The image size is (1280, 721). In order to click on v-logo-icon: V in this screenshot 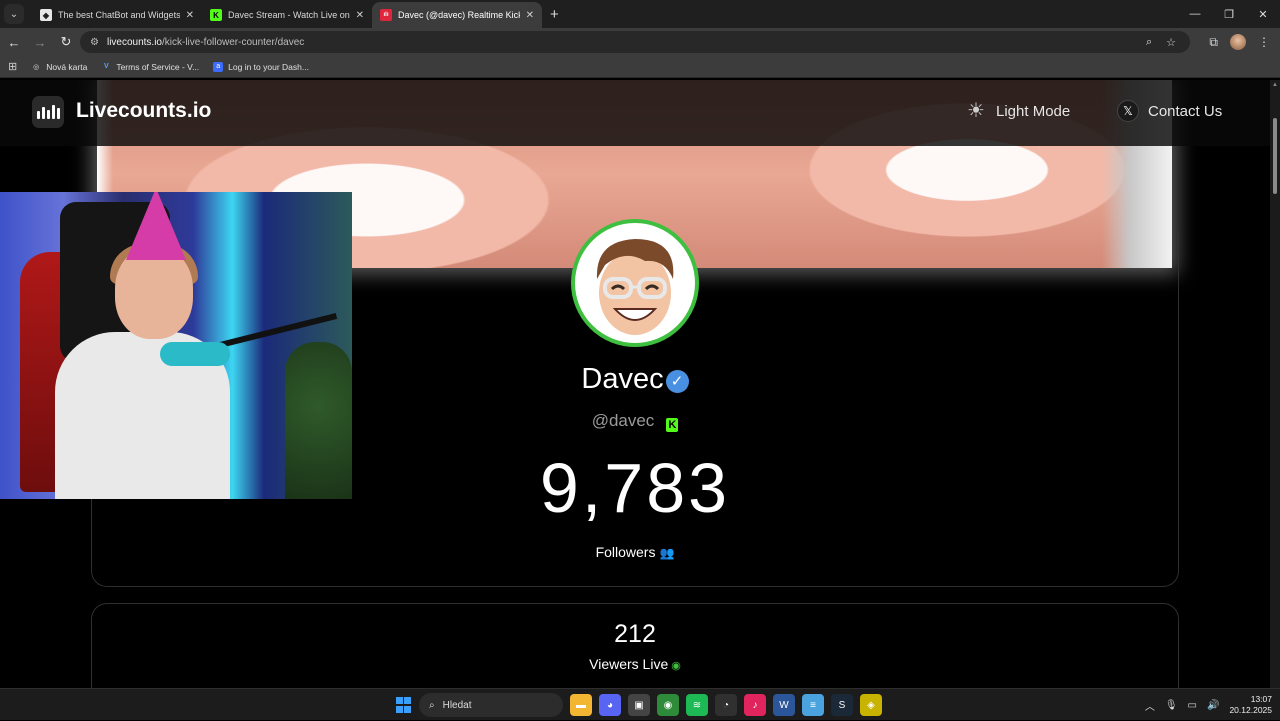, I will do `click(106, 66)`.